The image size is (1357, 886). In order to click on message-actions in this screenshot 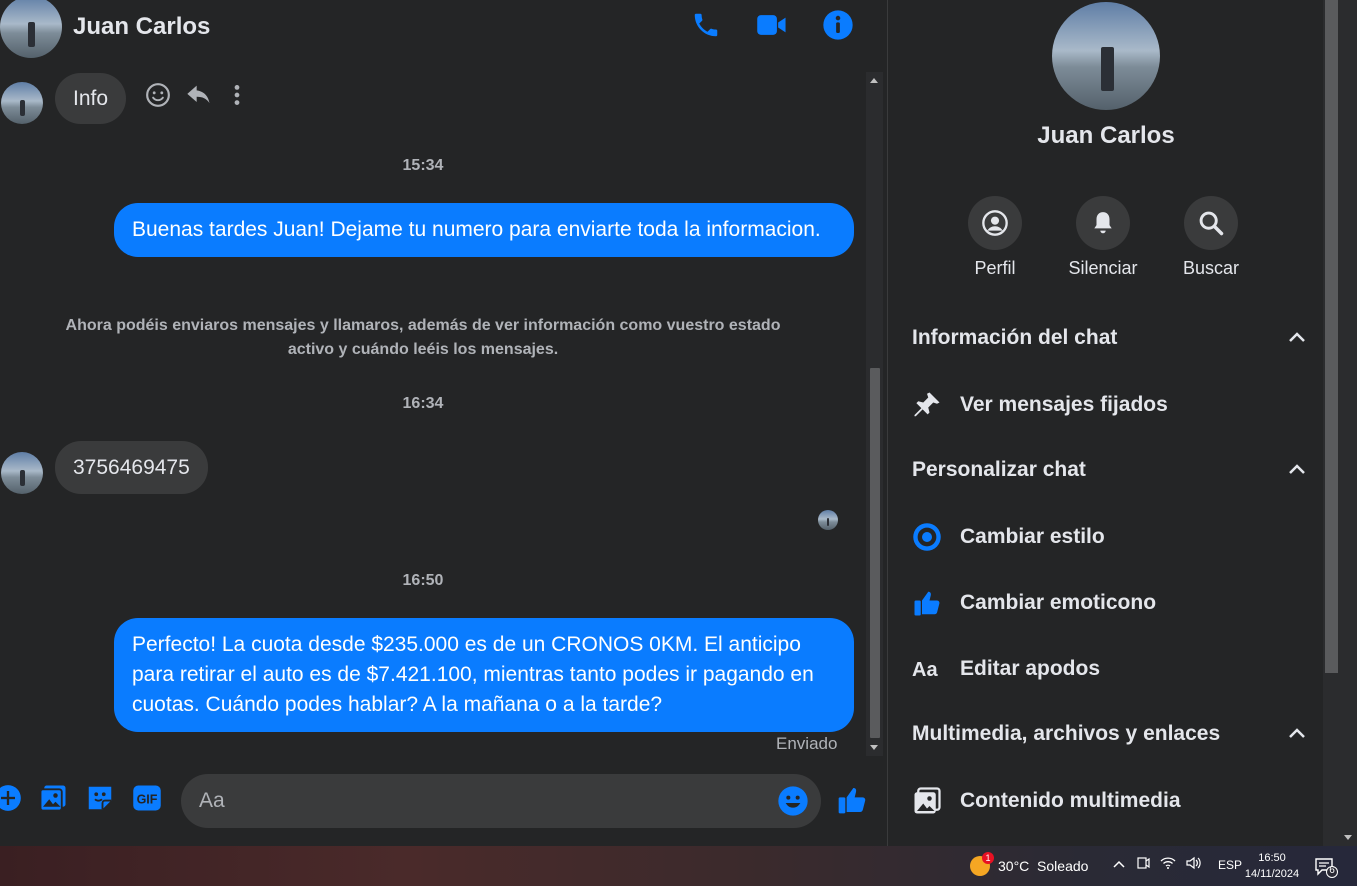, I will do `click(196, 97)`.